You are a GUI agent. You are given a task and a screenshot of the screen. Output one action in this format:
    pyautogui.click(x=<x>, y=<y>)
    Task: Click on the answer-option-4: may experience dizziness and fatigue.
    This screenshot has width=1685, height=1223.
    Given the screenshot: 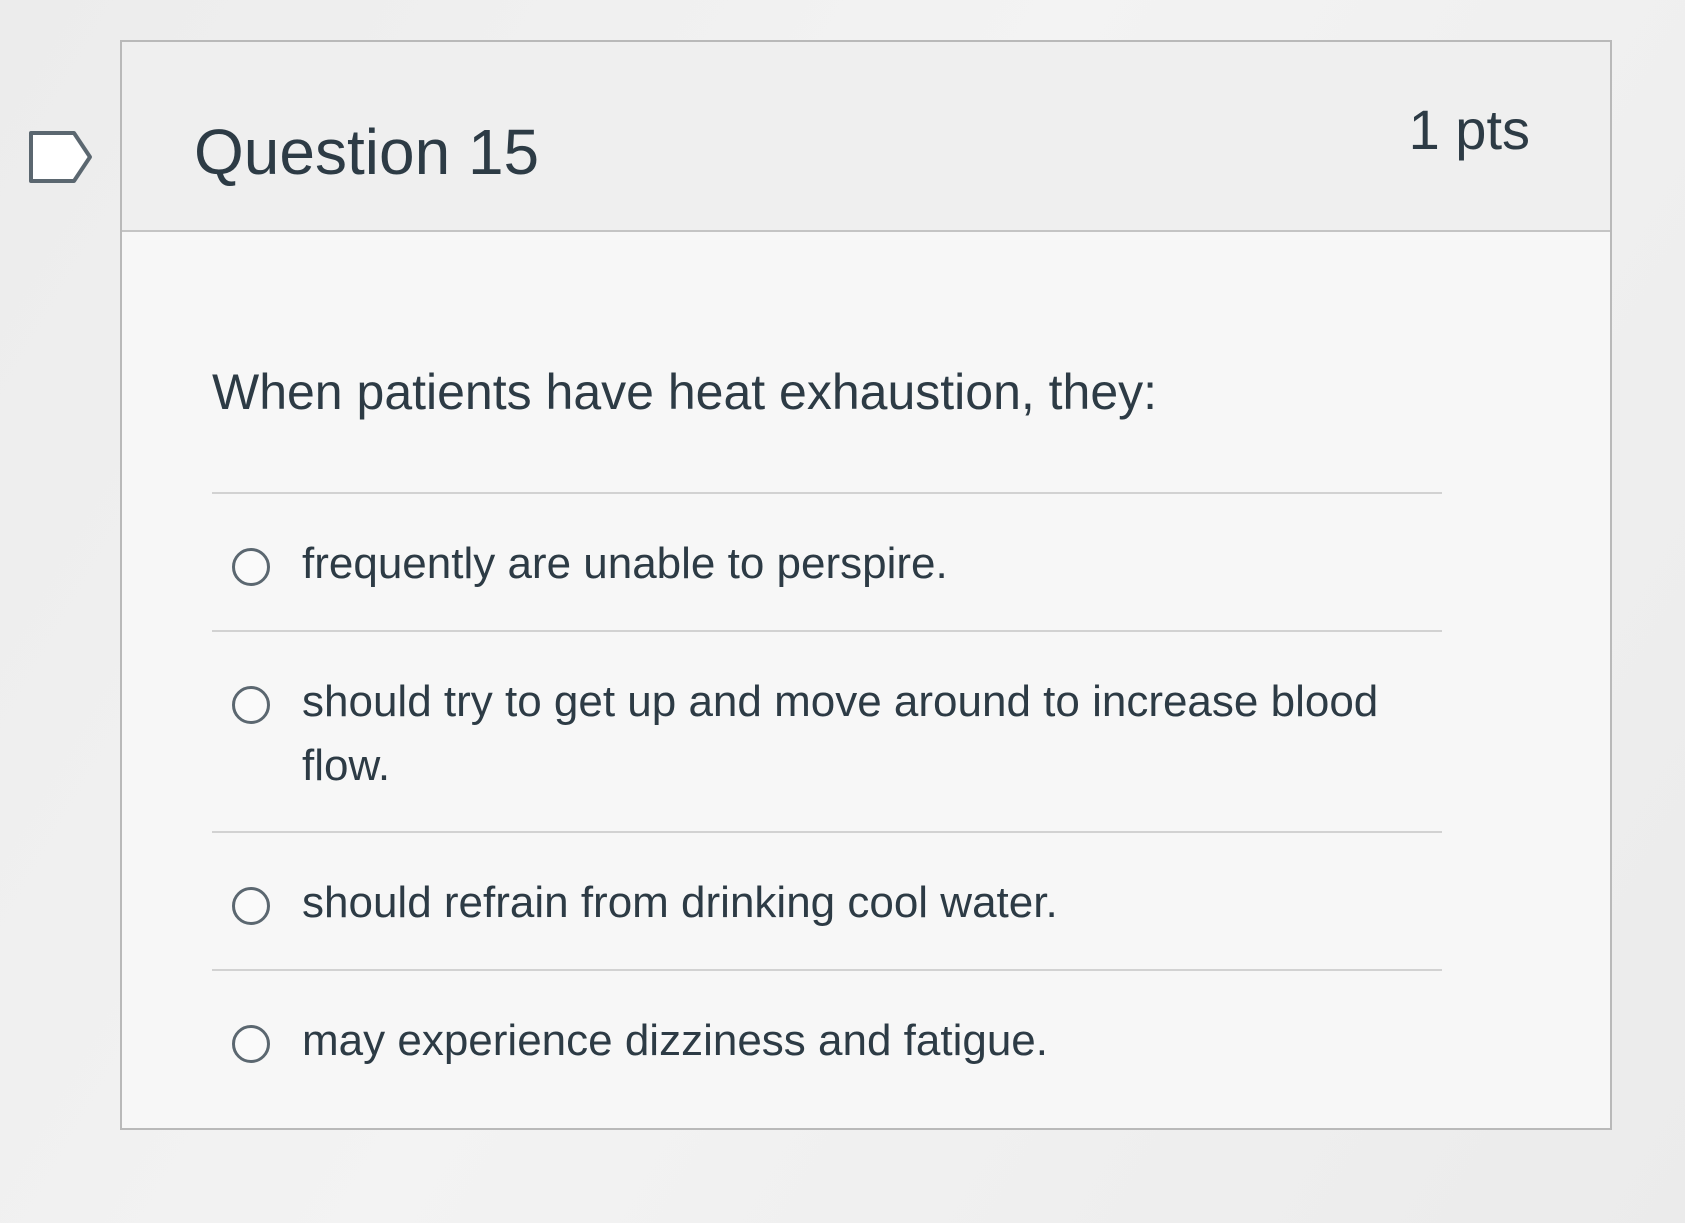 What is the action you would take?
    pyautogui.click(x=827, y=1038)
    